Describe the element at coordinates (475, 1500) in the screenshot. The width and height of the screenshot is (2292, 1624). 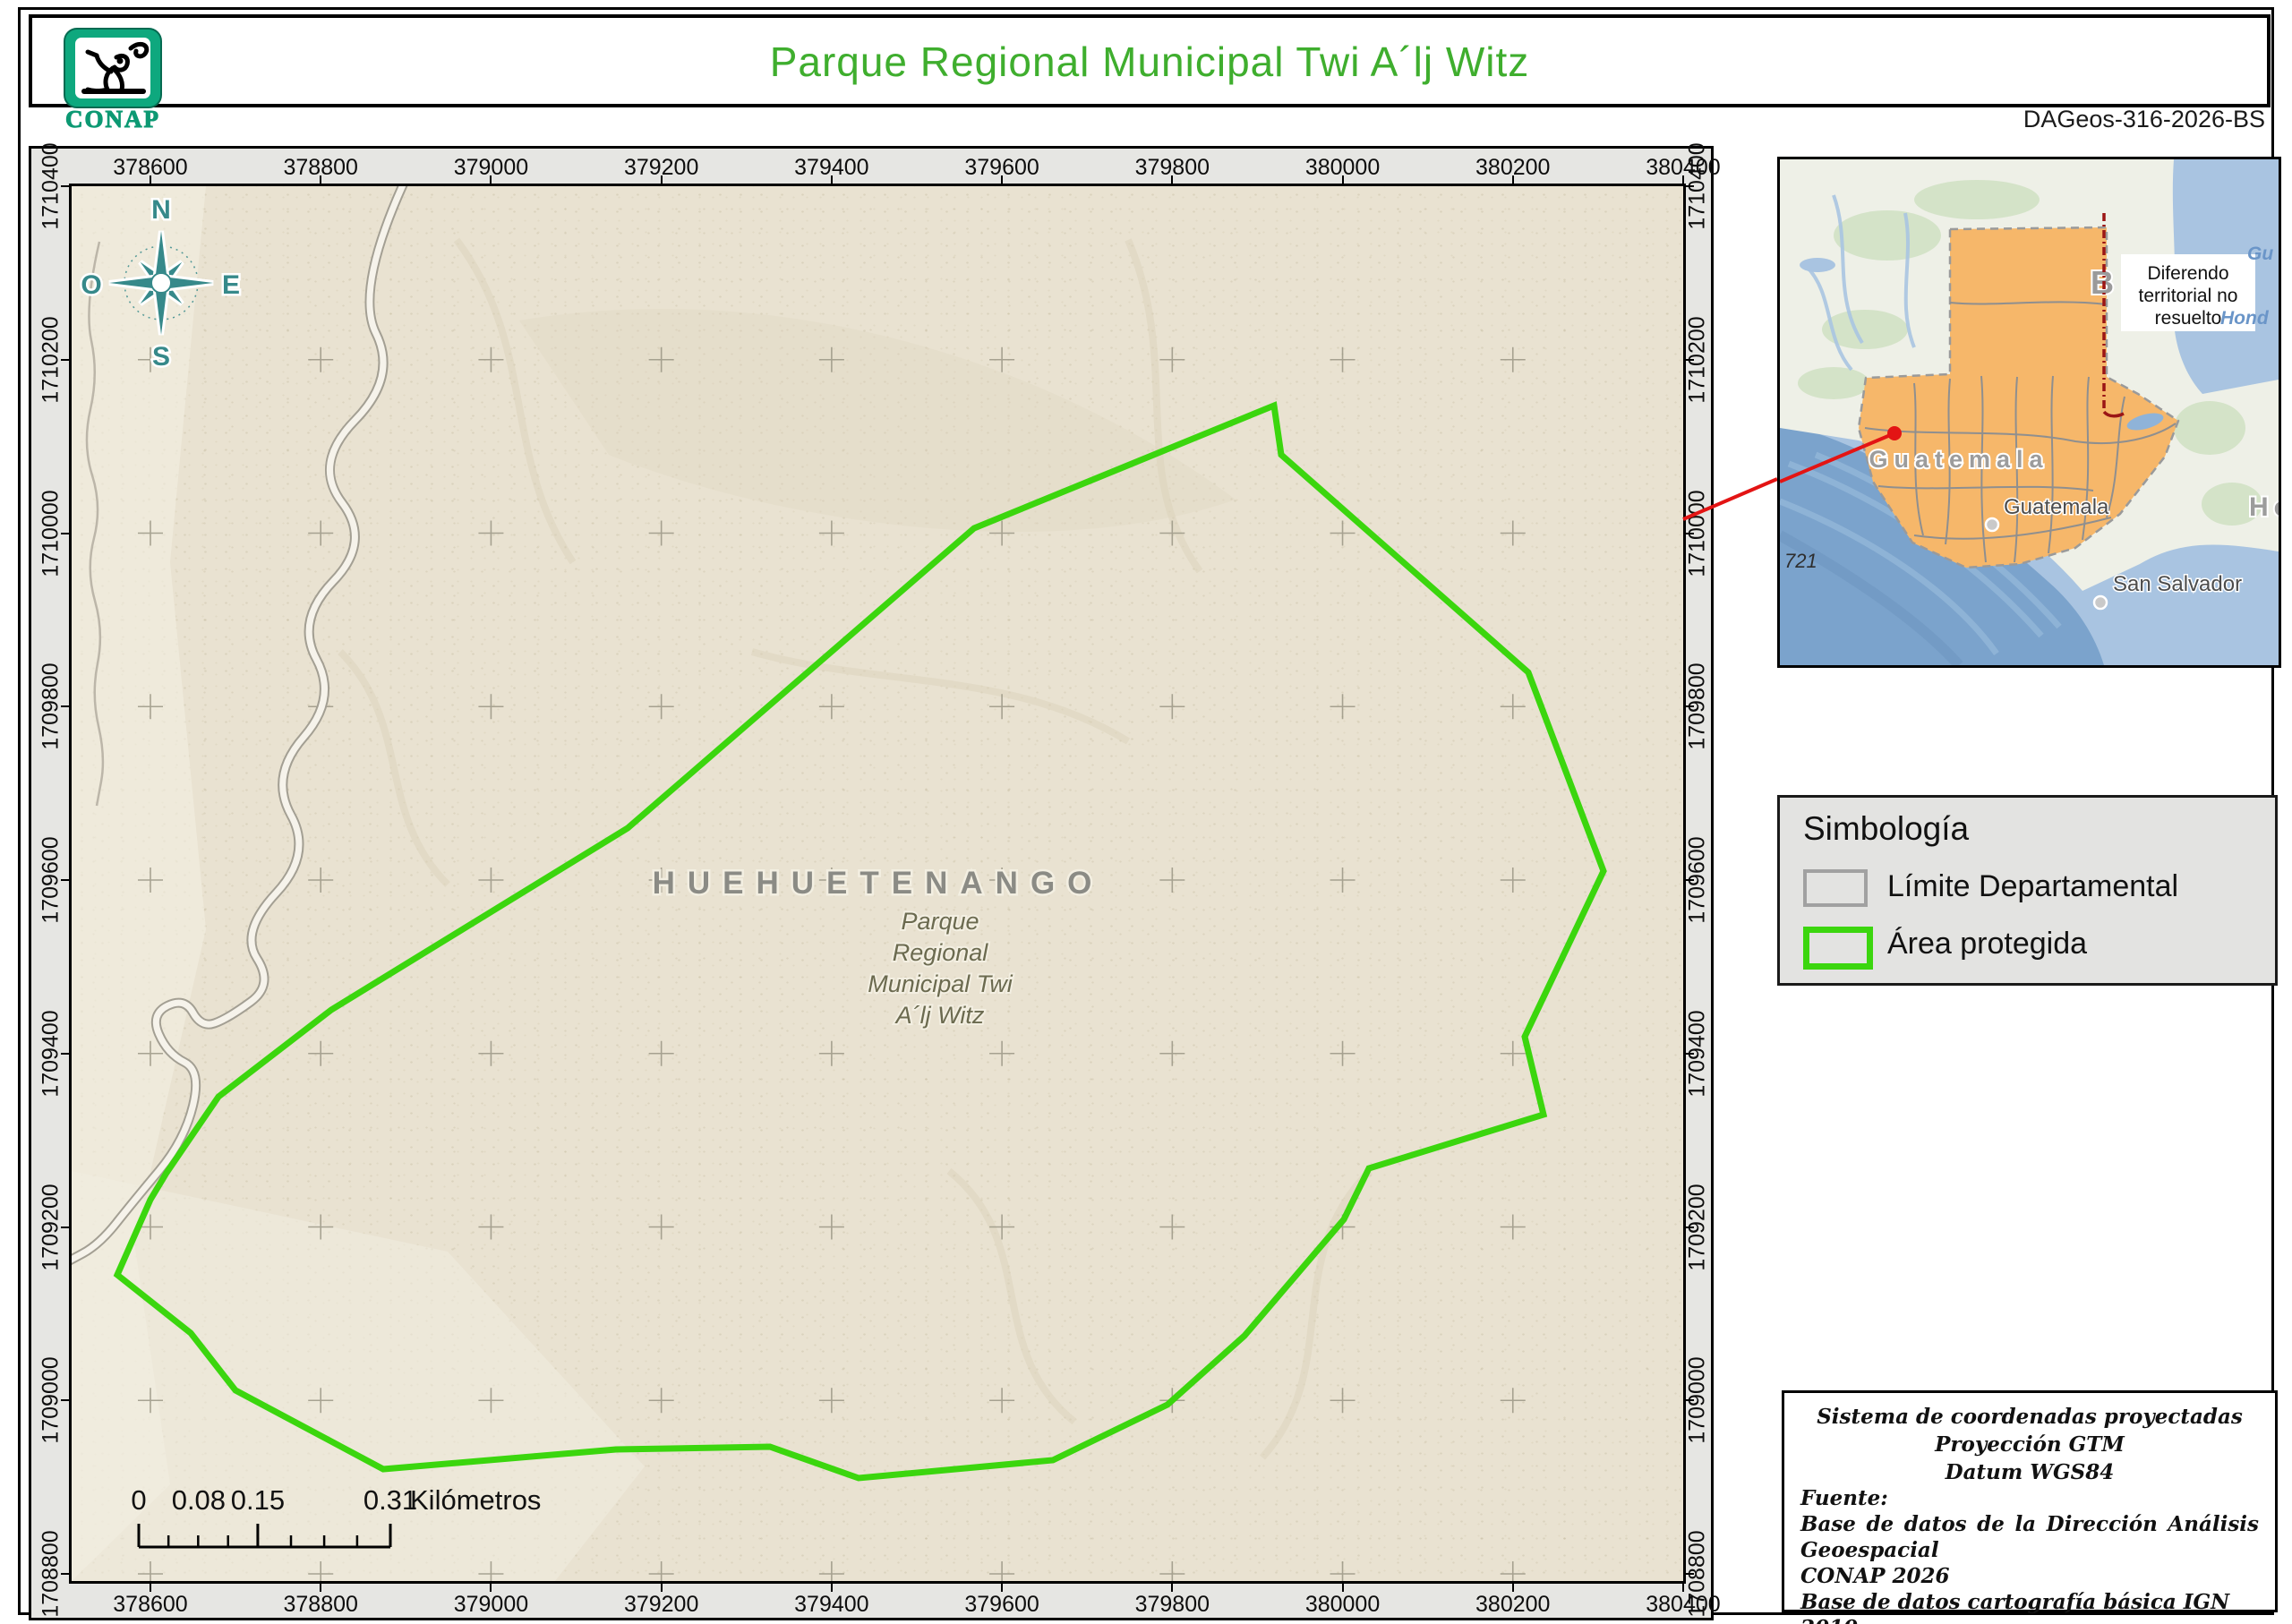
I see `scale-bar-unit: Kilómetros` at that location.